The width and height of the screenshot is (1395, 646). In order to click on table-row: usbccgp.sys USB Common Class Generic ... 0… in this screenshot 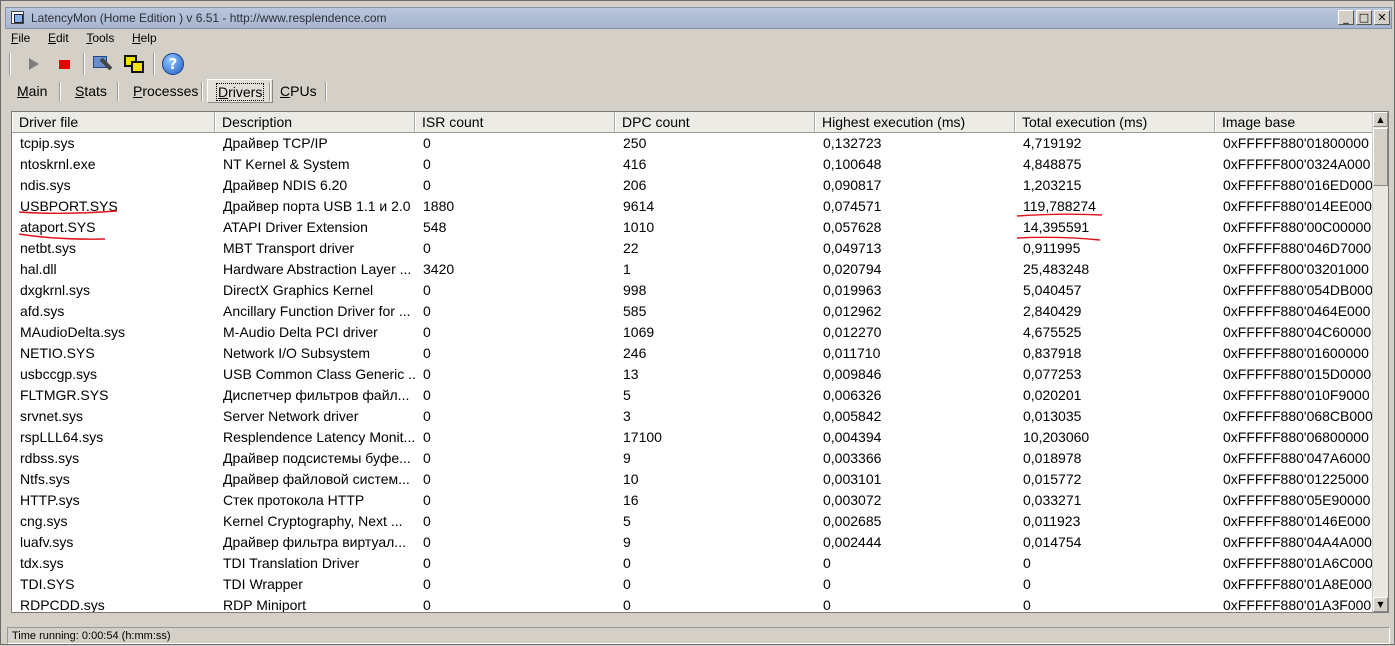, I will do `click(693, 374)`.